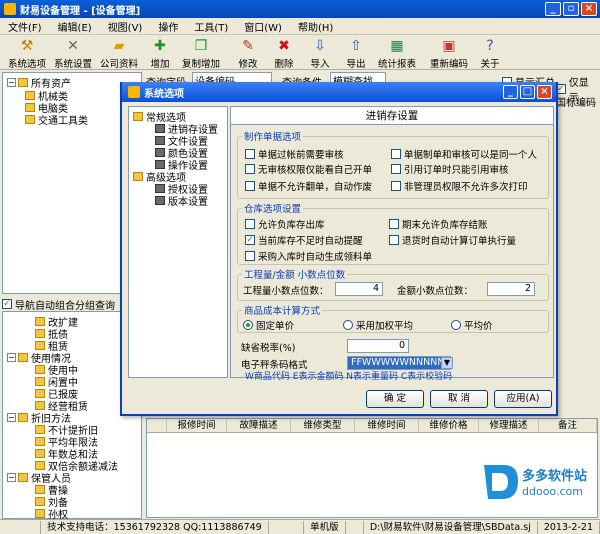 This screenshot has height=534, width=600. I want to click on barcode-hint: W商品代码 E表示金额码 N表示重量码 C表示校验码, so click(349, 377).